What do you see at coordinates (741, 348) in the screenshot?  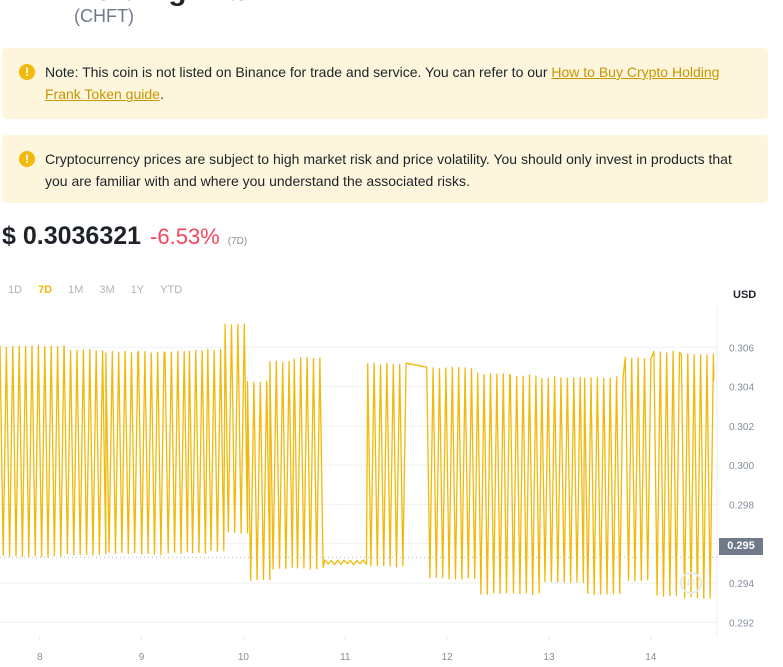 I see `y-tick-label: 0.306` at bounding box center [741, 348].